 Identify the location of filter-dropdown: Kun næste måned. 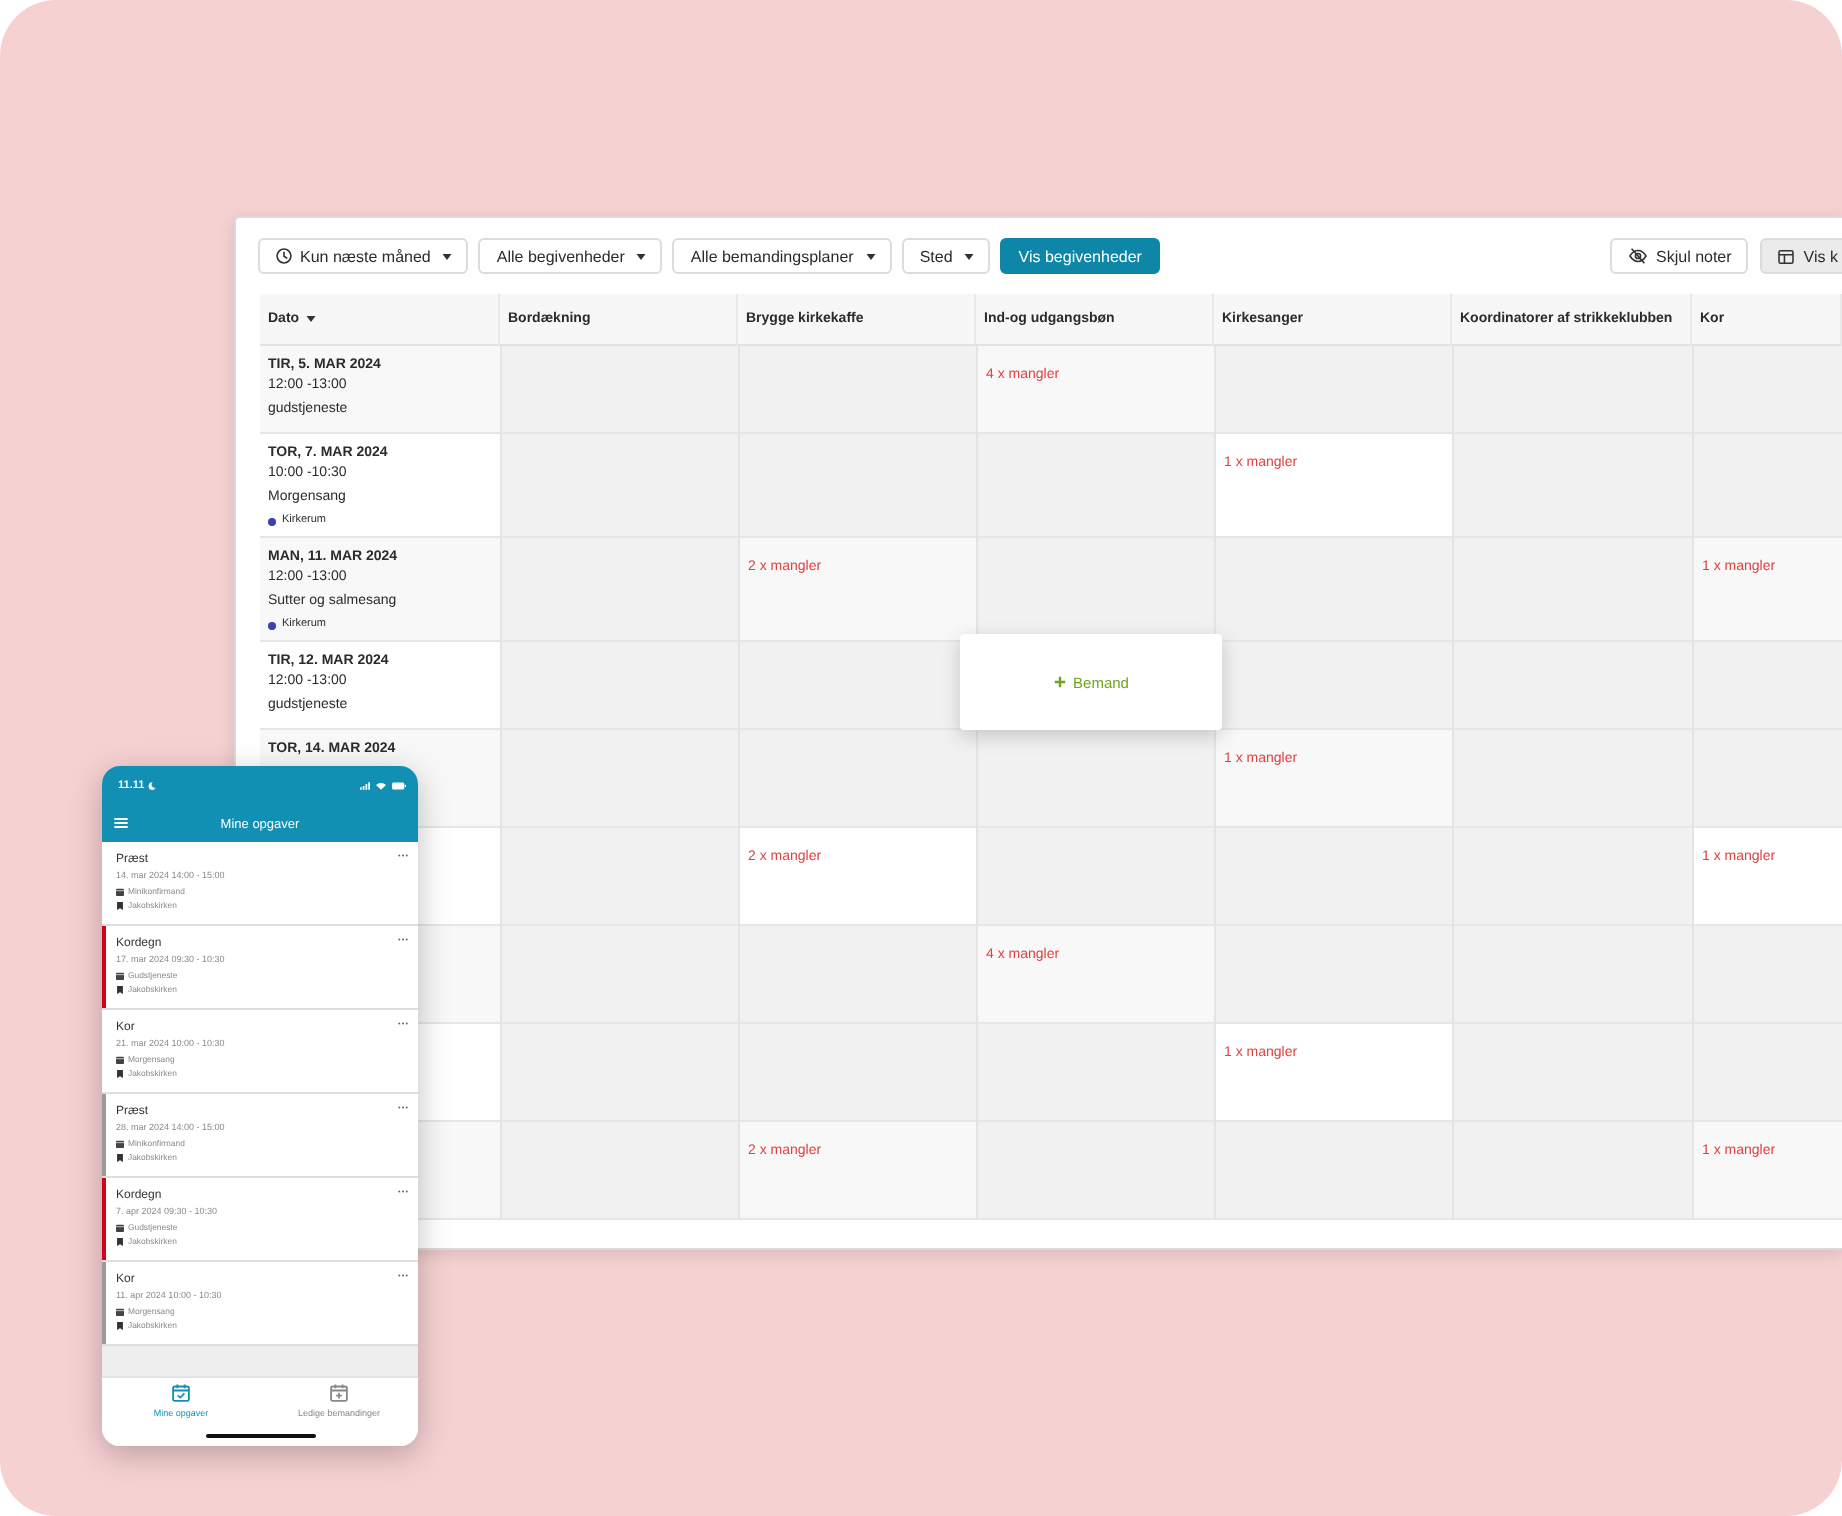
(363, 256).